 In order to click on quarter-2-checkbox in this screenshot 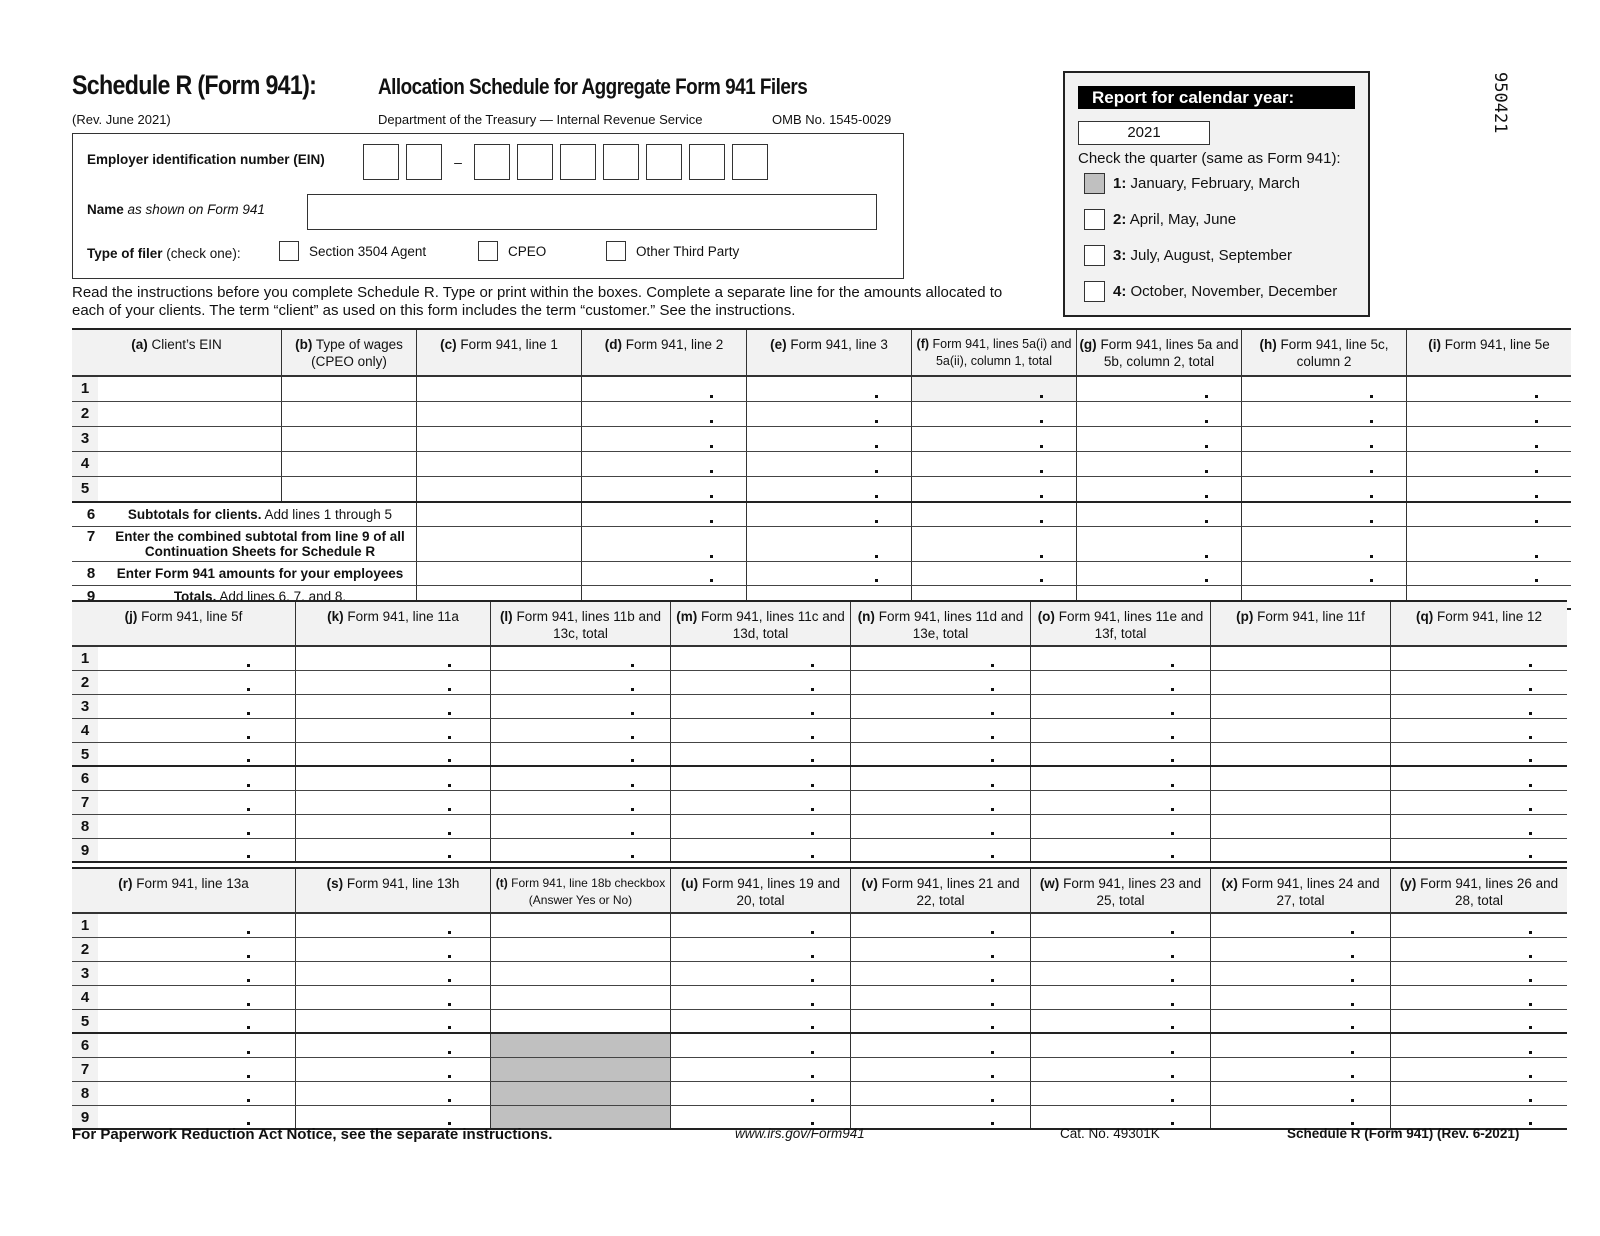, I will do `click(1094, 219)`.